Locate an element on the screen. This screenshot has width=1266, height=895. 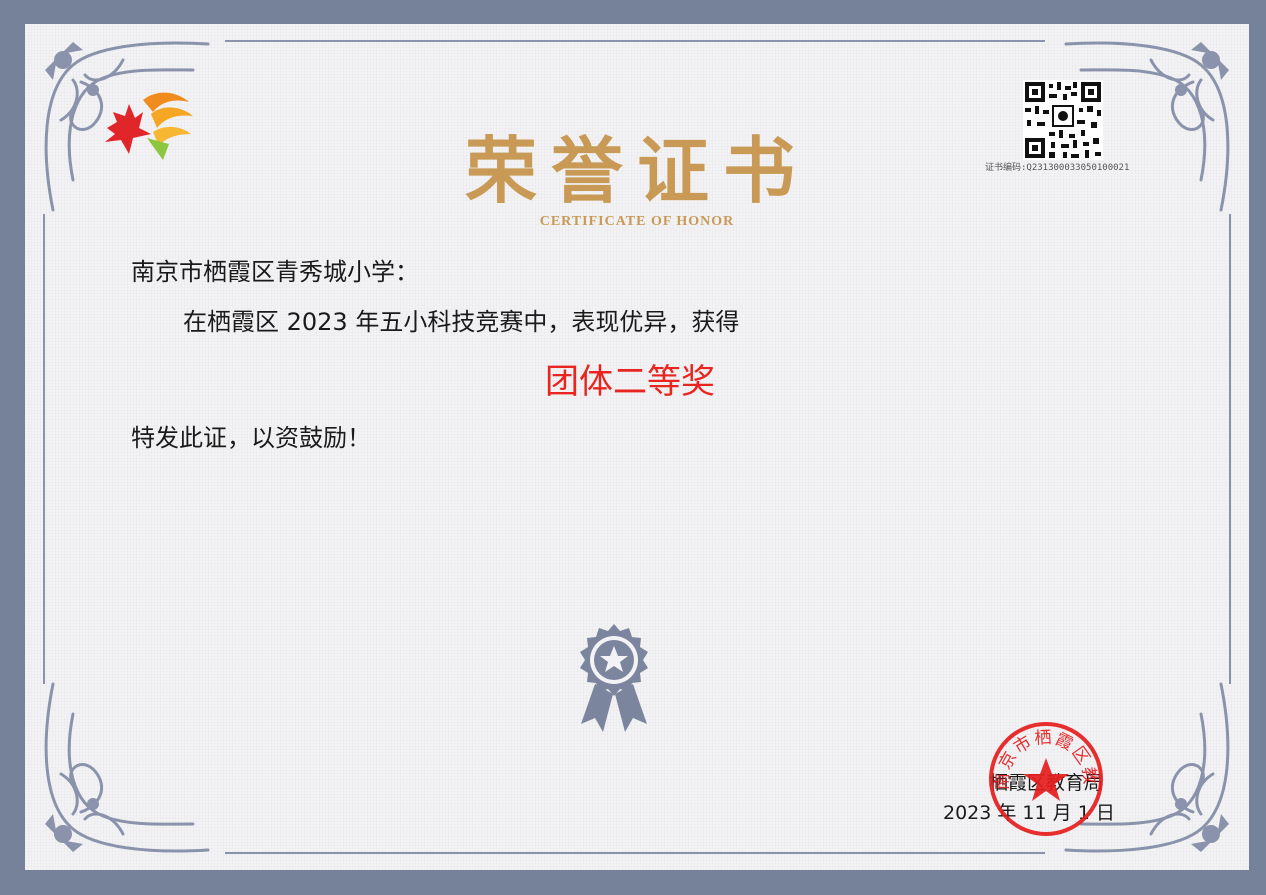
achievement-line: 在栖霞区 2023 年五小科技竞赛中，表现优异，获得 is located at coordinates (461, 322).